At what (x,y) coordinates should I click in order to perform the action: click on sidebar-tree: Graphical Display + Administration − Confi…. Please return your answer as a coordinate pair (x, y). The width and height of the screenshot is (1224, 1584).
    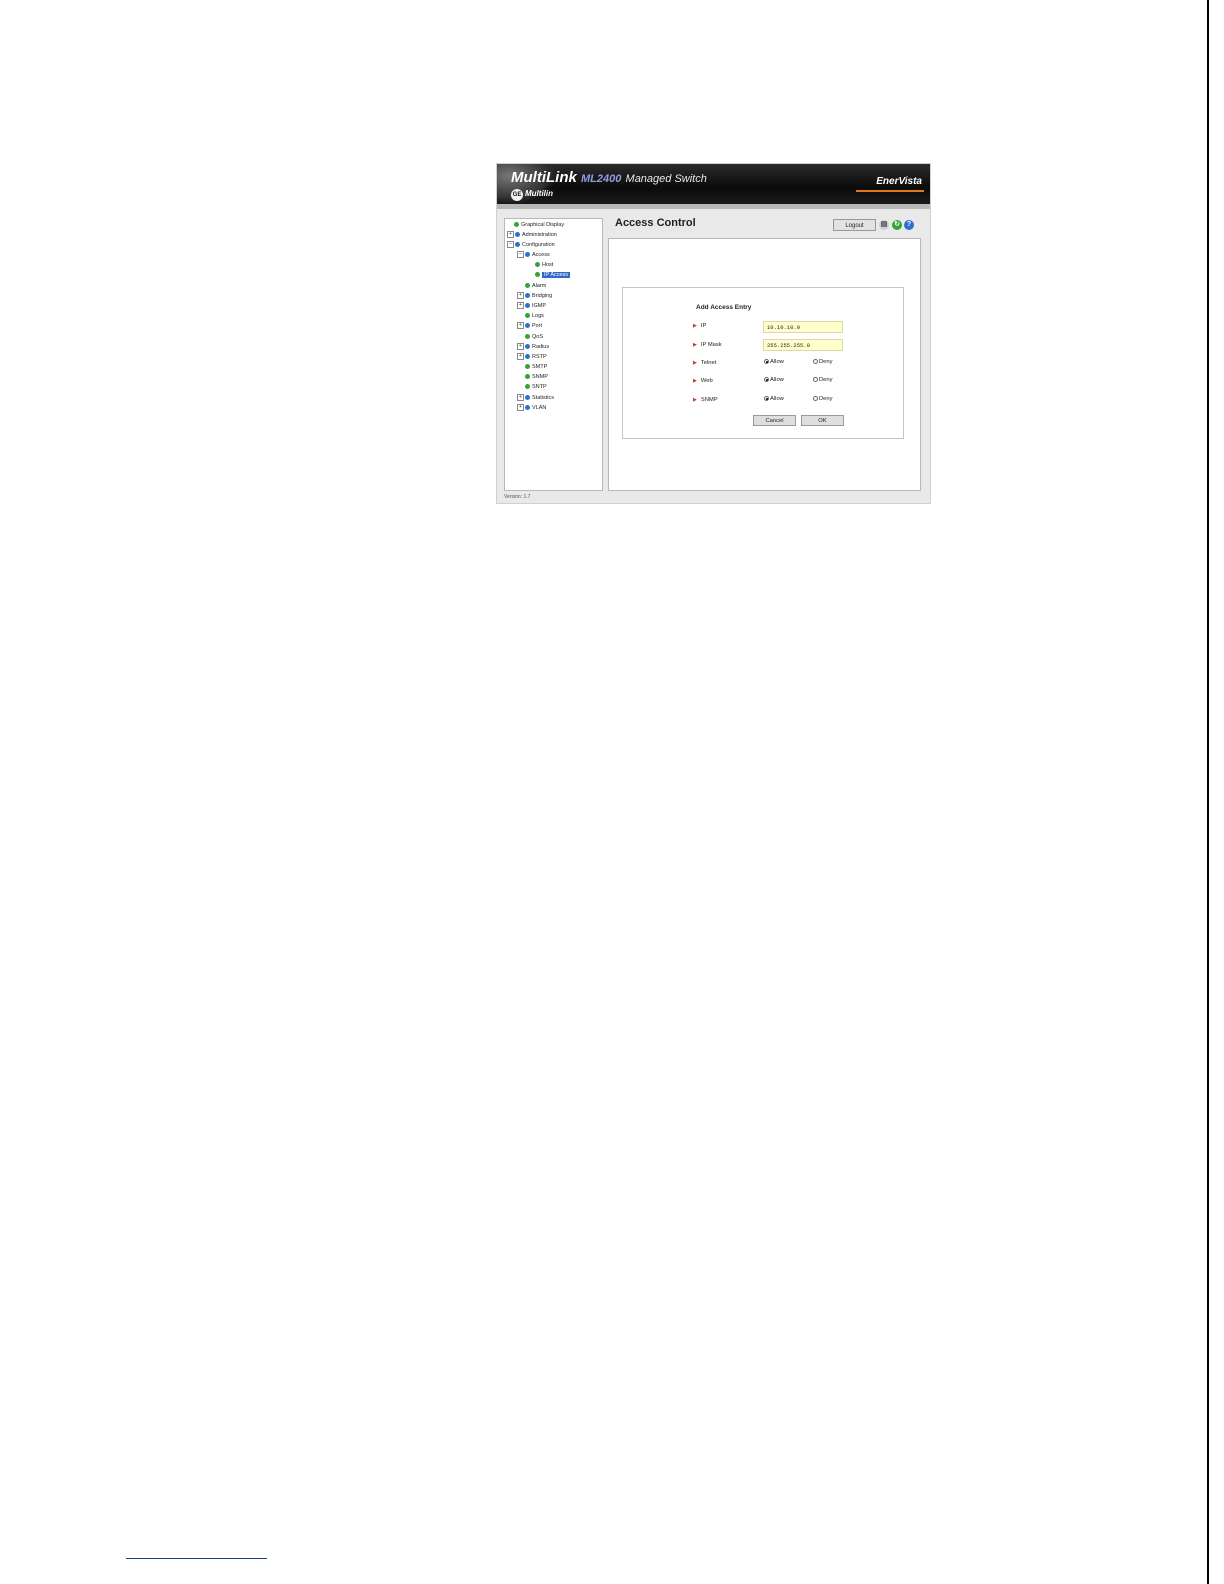
    Looking at the image, I should click on (553, 354).